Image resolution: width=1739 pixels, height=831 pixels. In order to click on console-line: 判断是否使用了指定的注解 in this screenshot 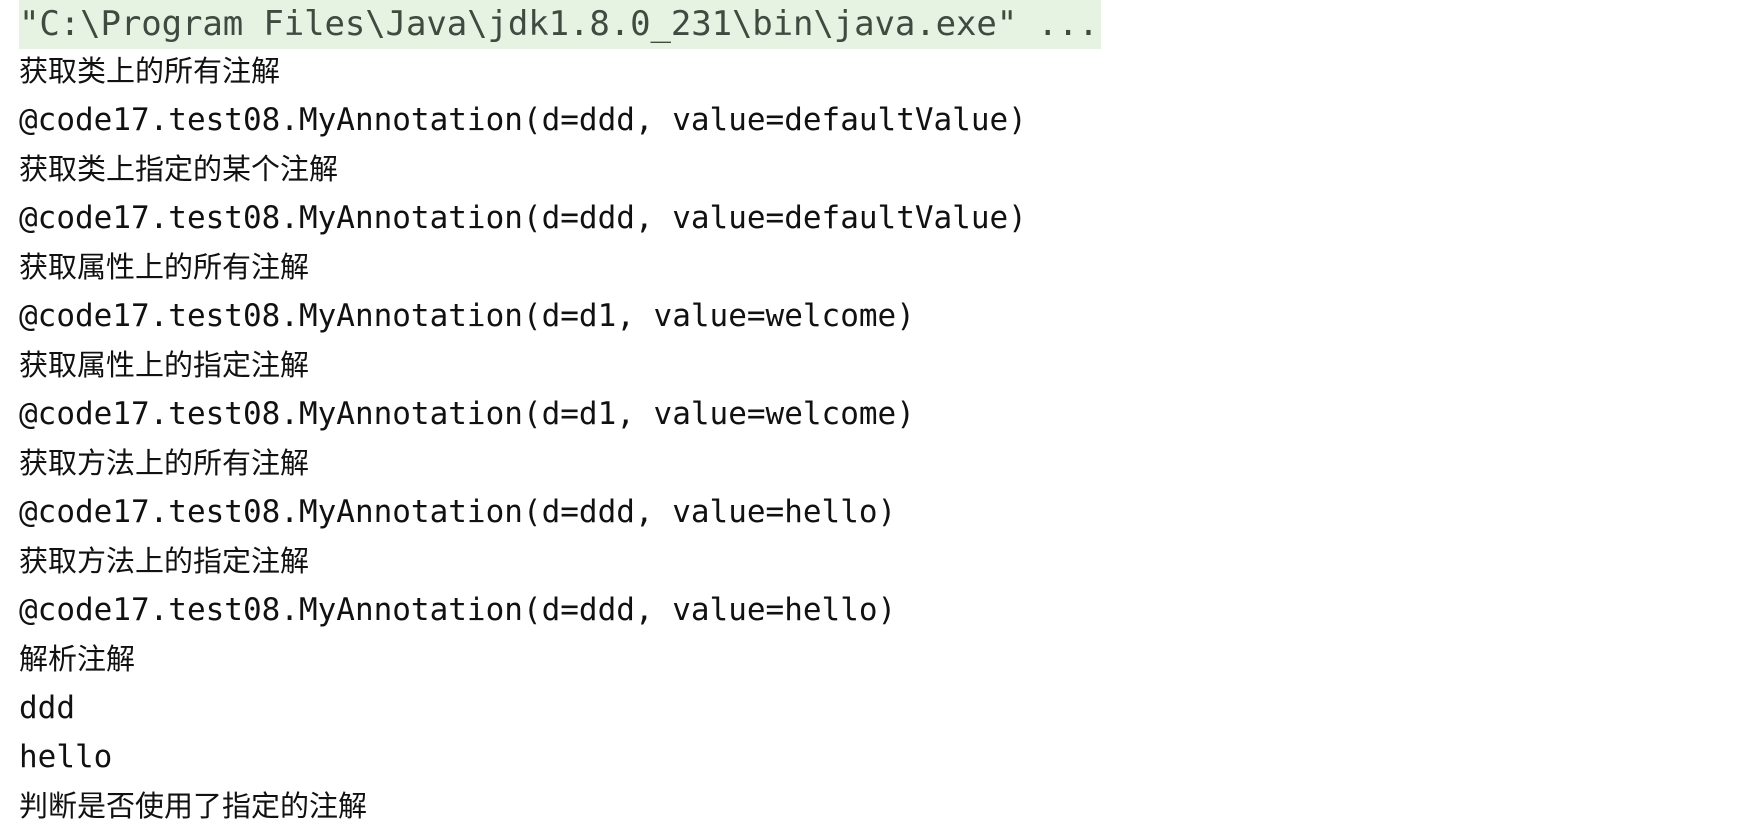, I will do `click(193, 806)`.